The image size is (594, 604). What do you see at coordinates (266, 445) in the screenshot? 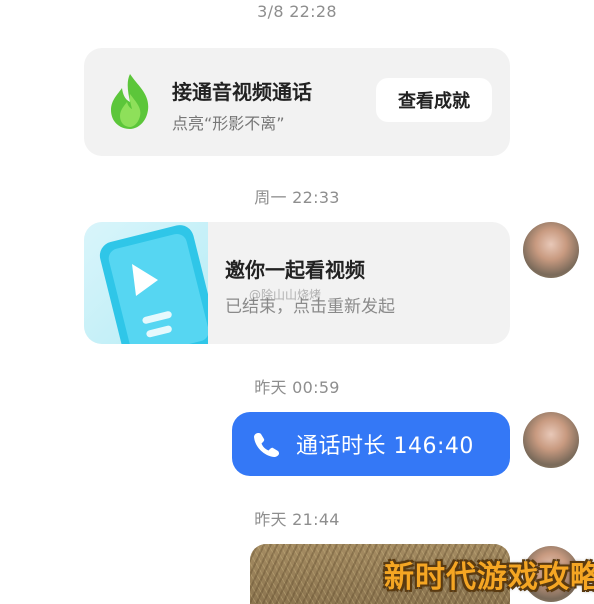
I see `phone-icon` at bounding box center [266, 445].